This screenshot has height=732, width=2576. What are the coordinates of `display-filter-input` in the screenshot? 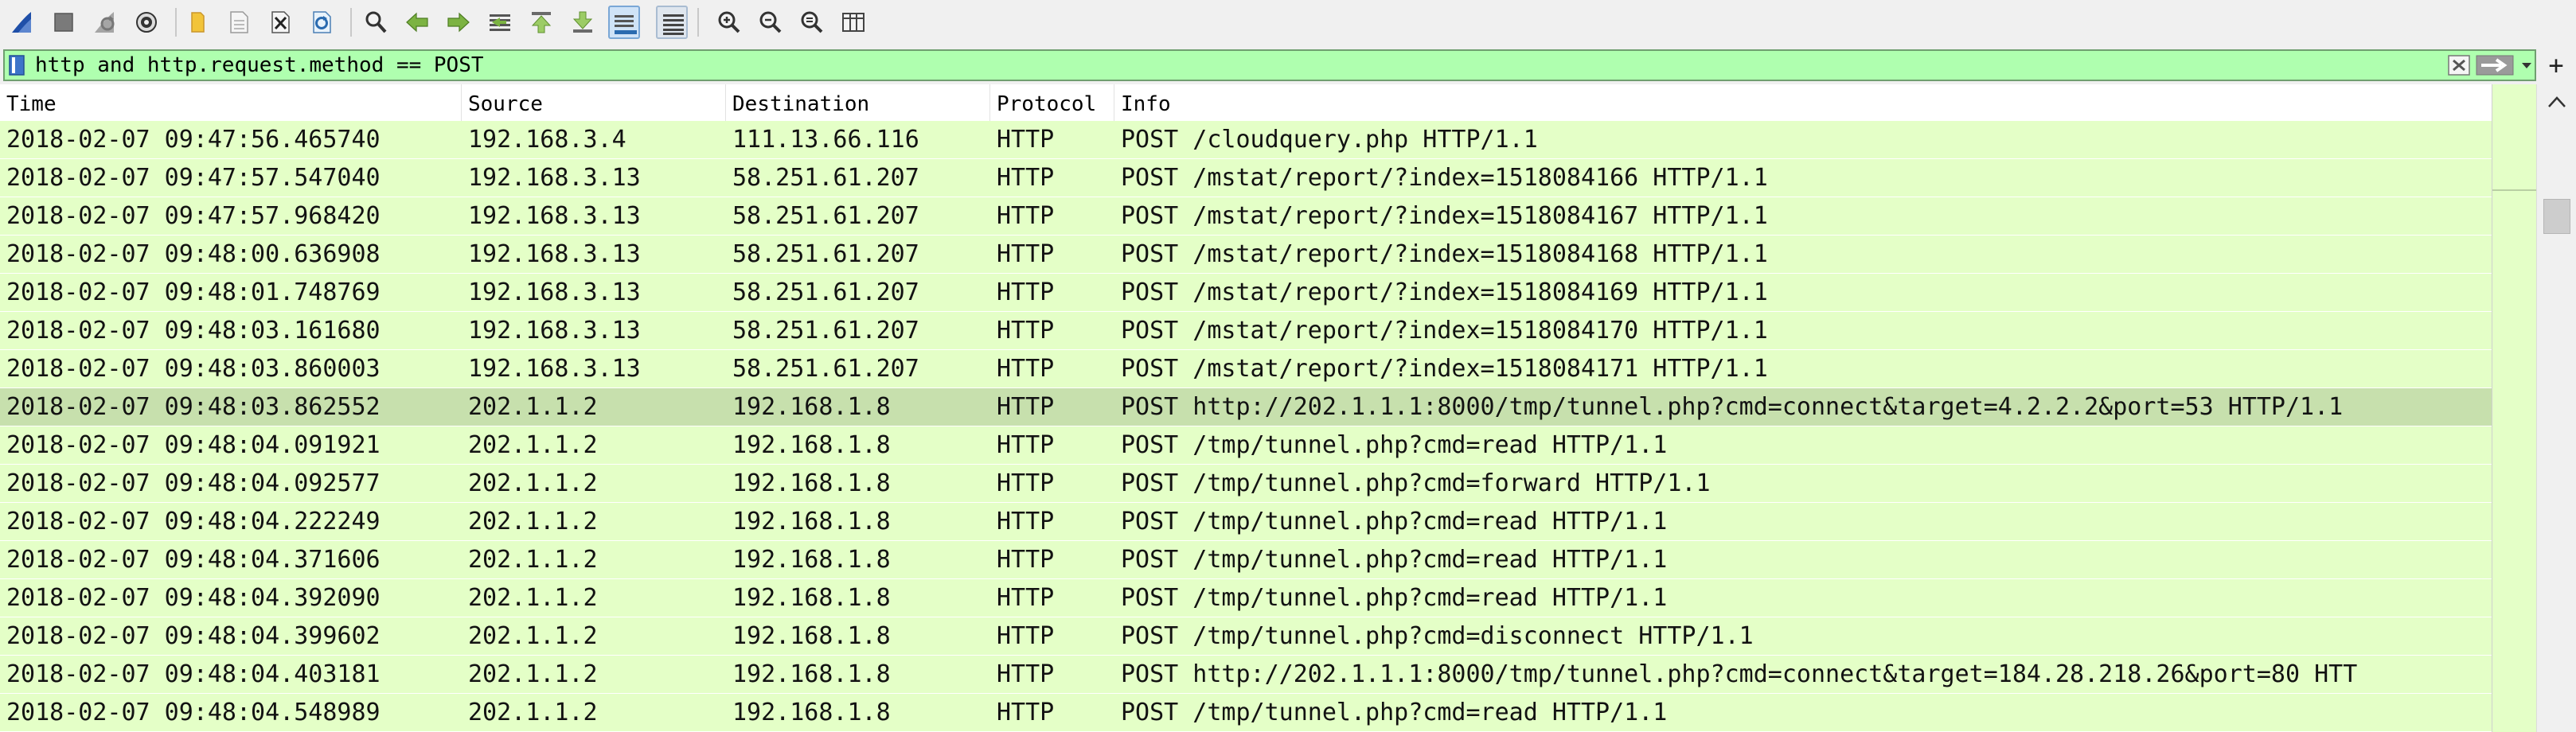 It's located at (1225, 65).